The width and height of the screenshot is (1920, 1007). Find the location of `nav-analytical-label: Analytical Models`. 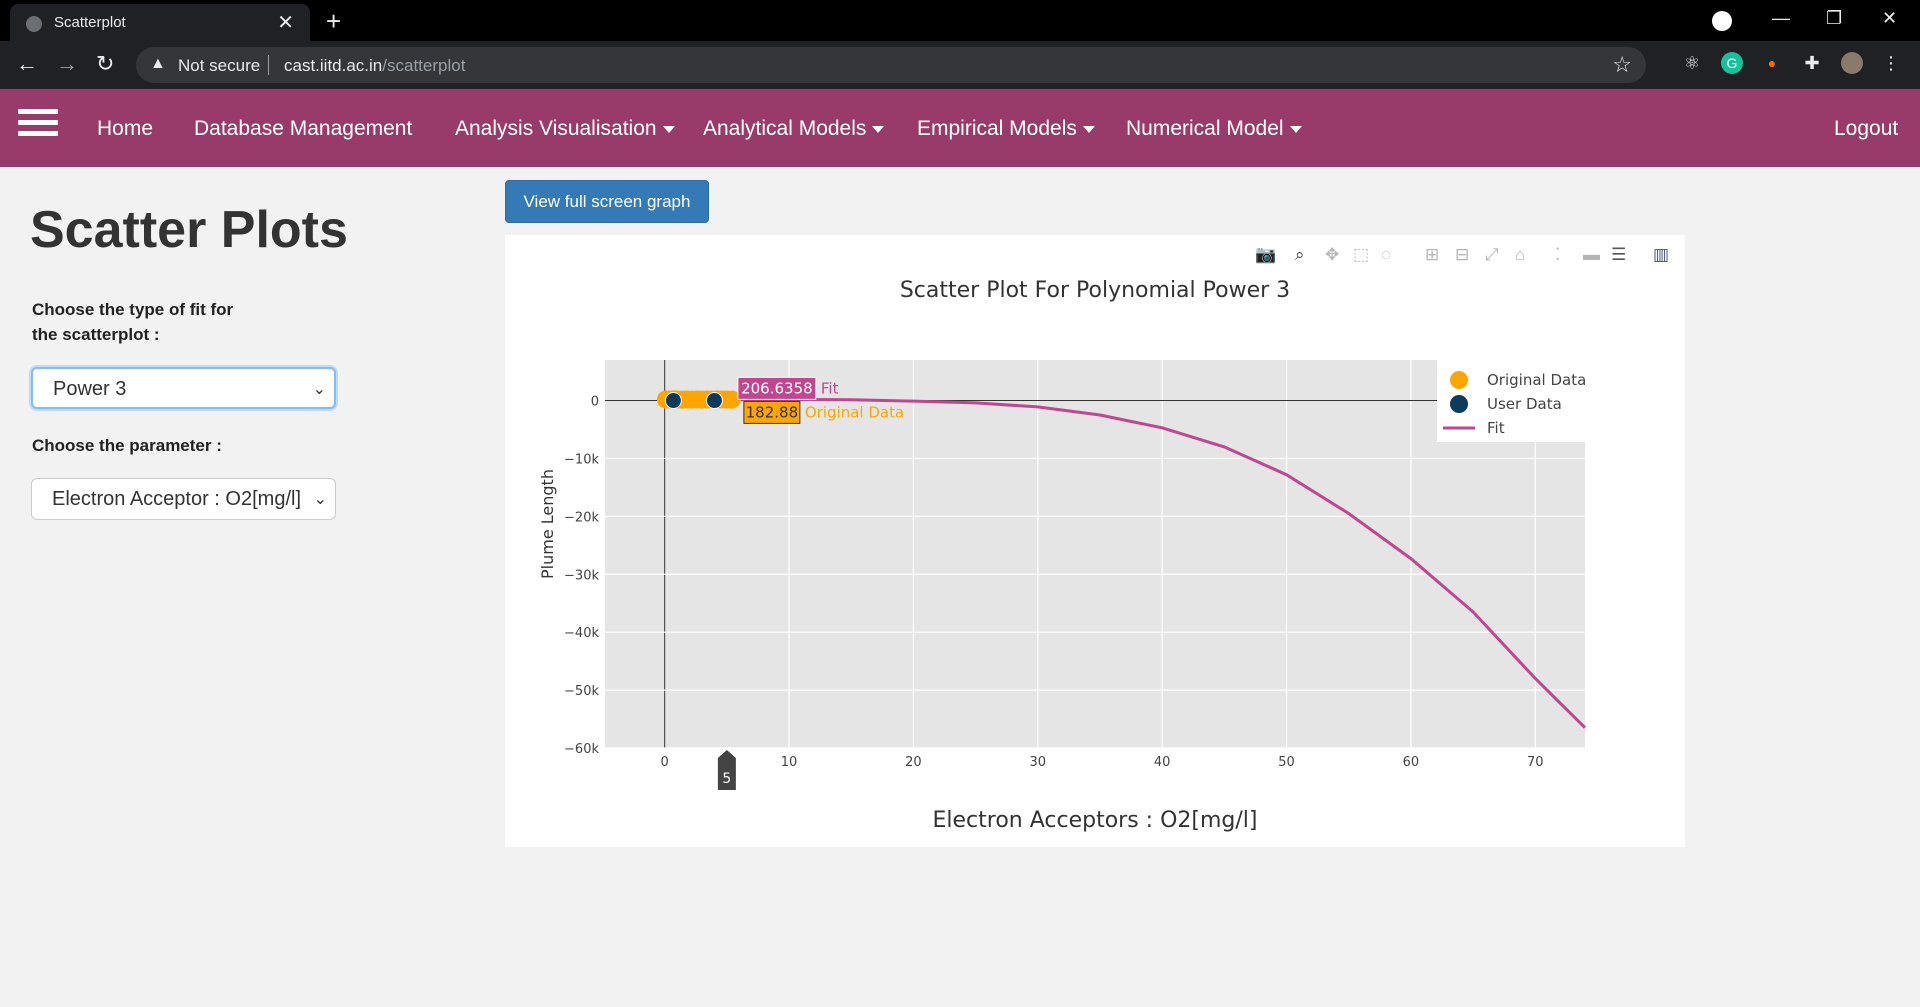

nav-analytical-label: Analytical Models is located at coordinates (785, 128).